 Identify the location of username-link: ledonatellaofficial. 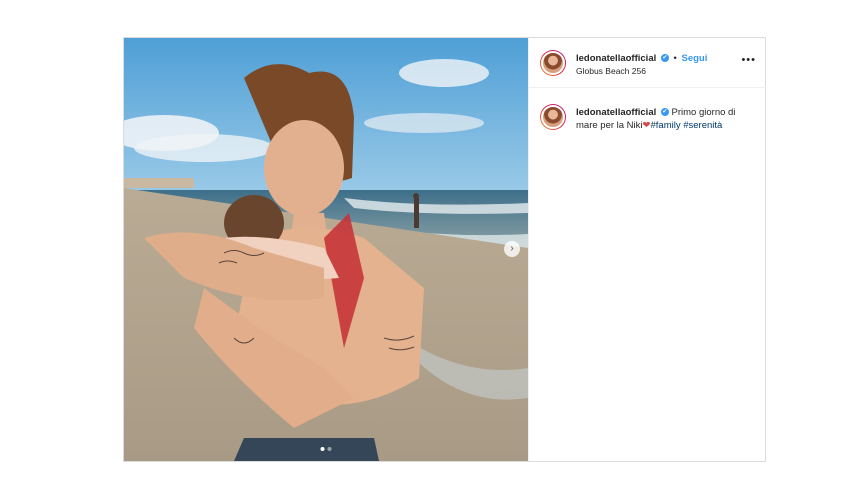
(616, 58).